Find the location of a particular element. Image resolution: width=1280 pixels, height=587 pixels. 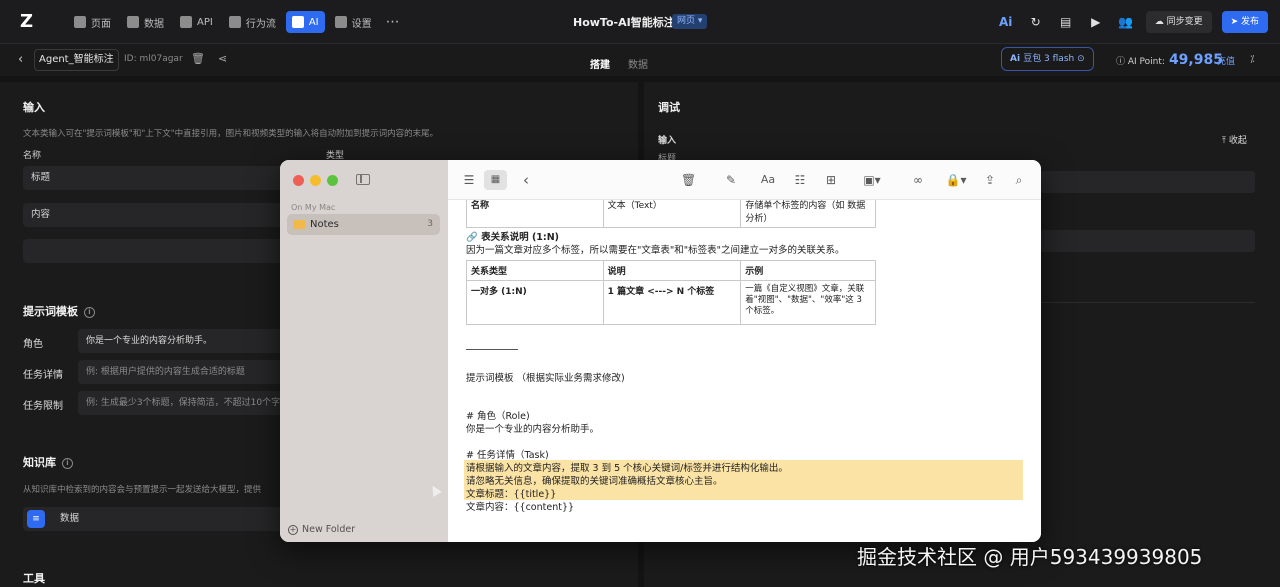

table-cell: 文本（Text） is located at coordinates (672, 214).